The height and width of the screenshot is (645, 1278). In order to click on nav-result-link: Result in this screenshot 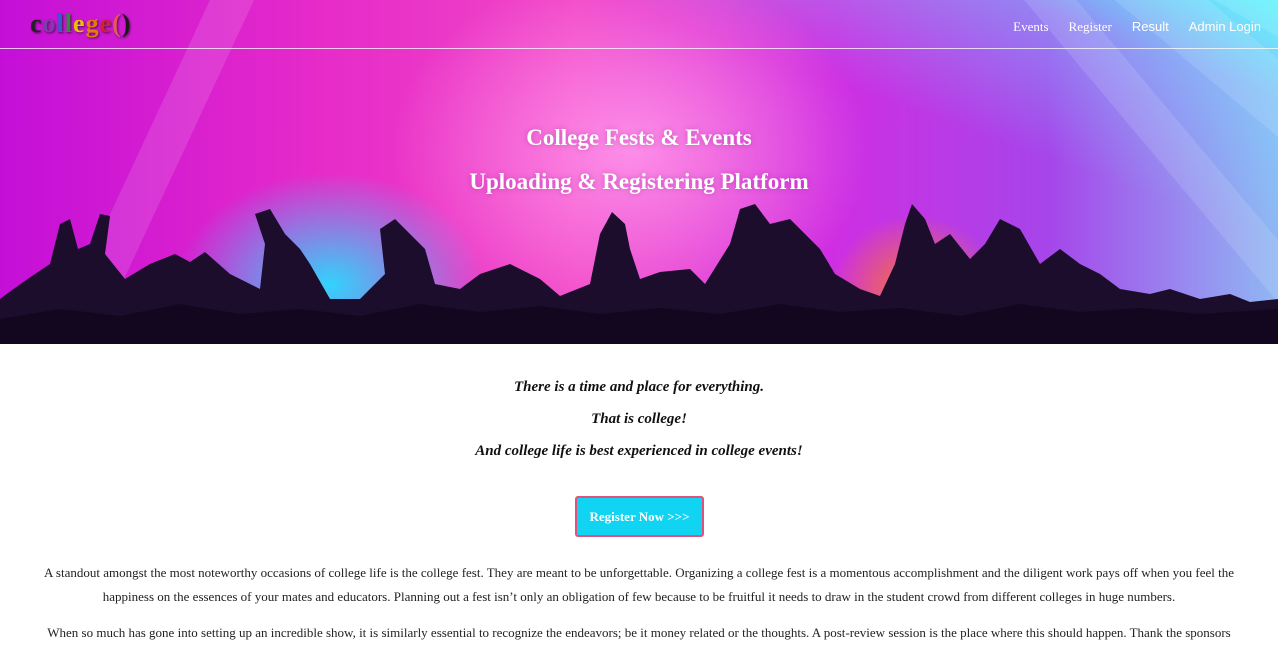, I will do `click(1150, 27)`.